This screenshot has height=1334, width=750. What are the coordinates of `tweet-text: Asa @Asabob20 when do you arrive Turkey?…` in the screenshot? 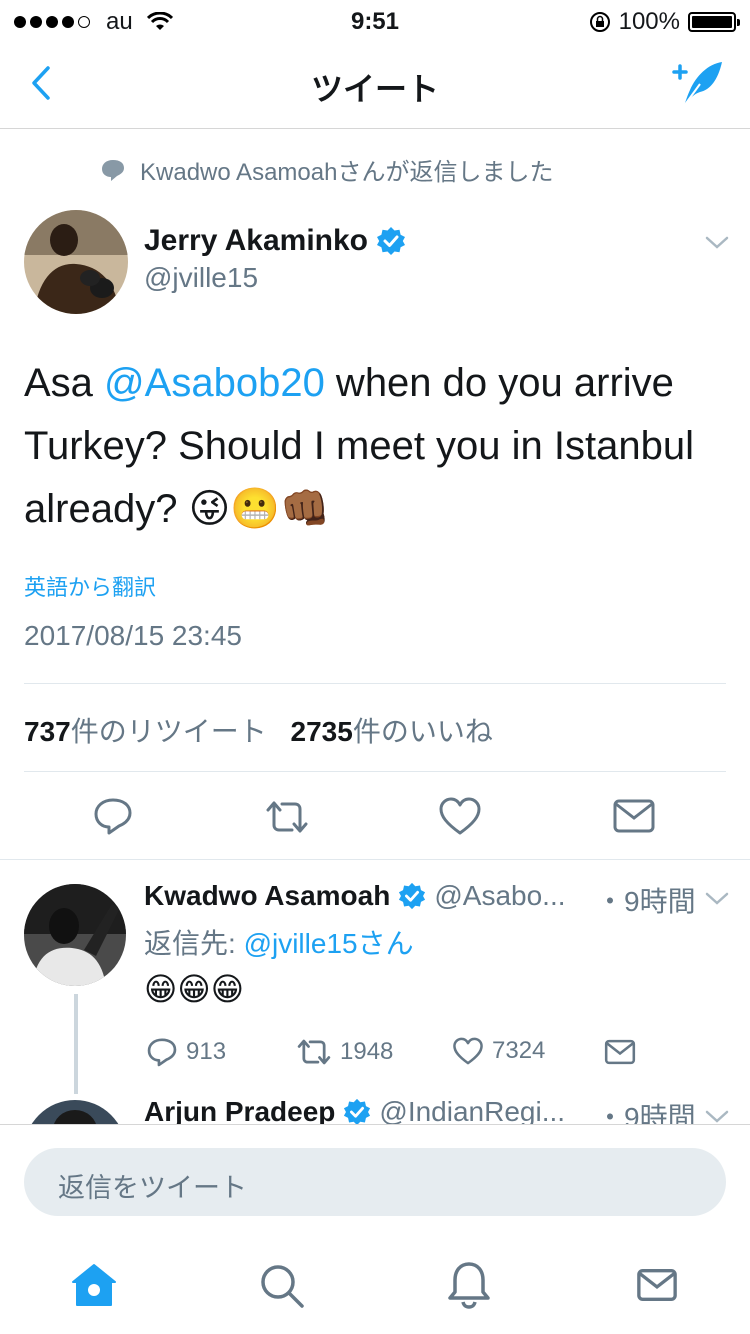 It's located at (374, 446).